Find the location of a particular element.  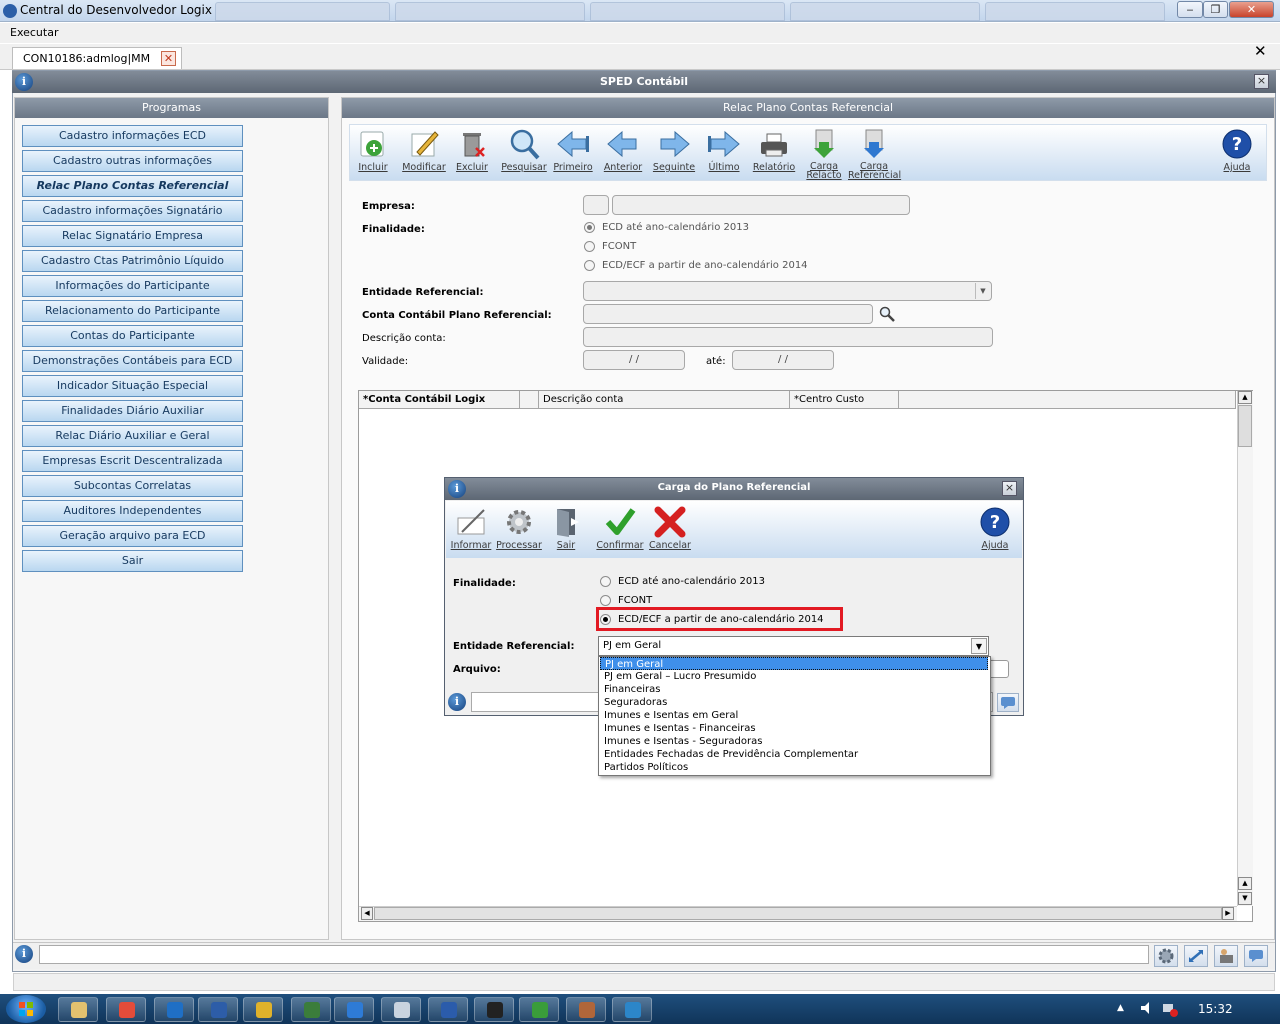

dropdown-option: Imunes e Isentas - Seguradoras is located at coordinates (794, 741).